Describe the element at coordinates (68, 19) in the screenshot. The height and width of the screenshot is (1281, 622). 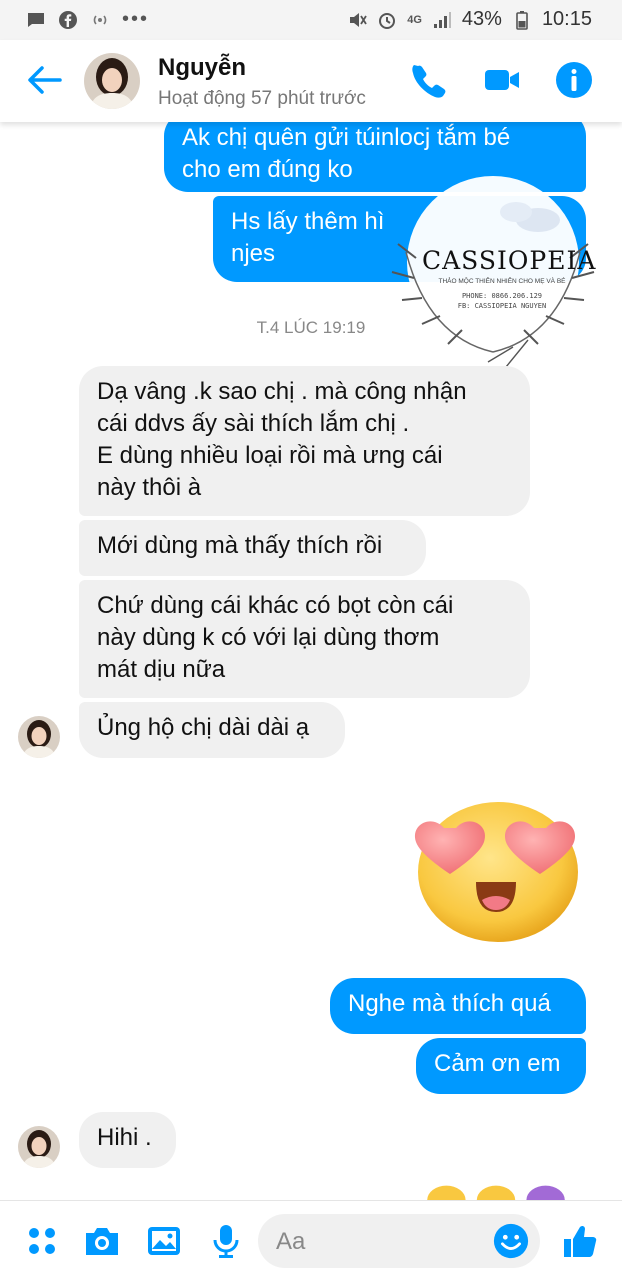
I see `facebook-notification-icon` at that location.